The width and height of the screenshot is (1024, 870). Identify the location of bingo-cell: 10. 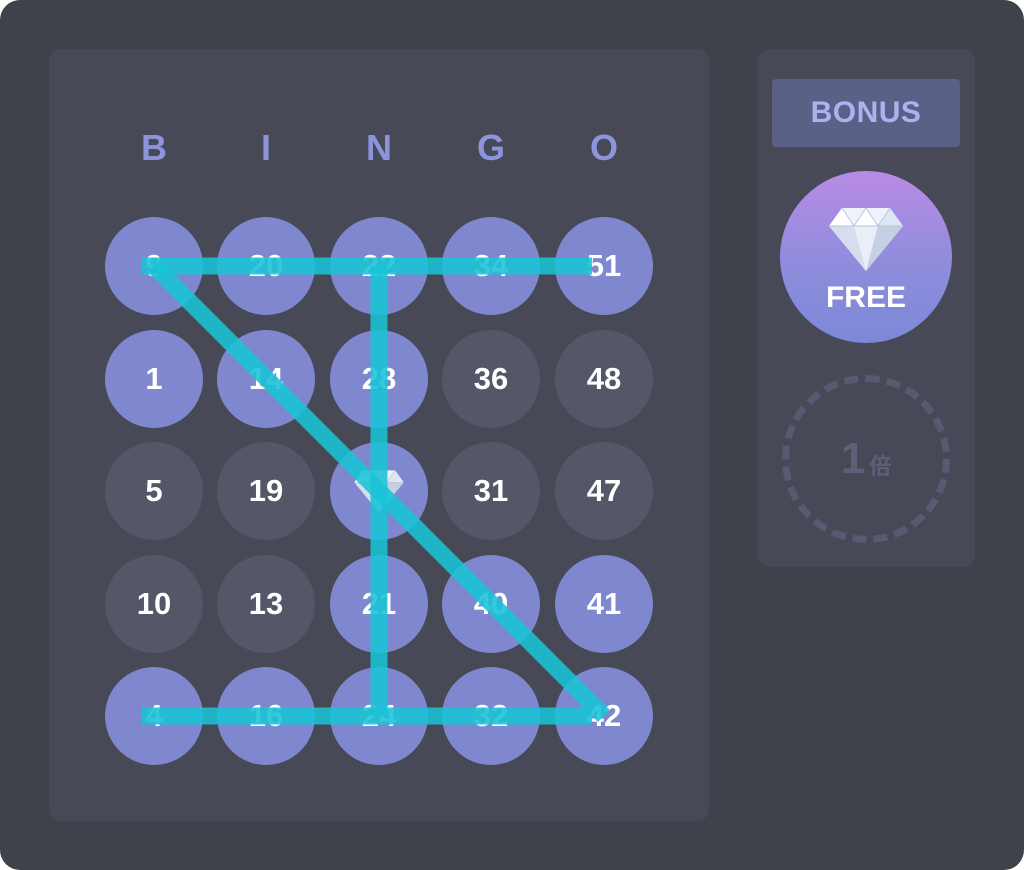
(154, 604).